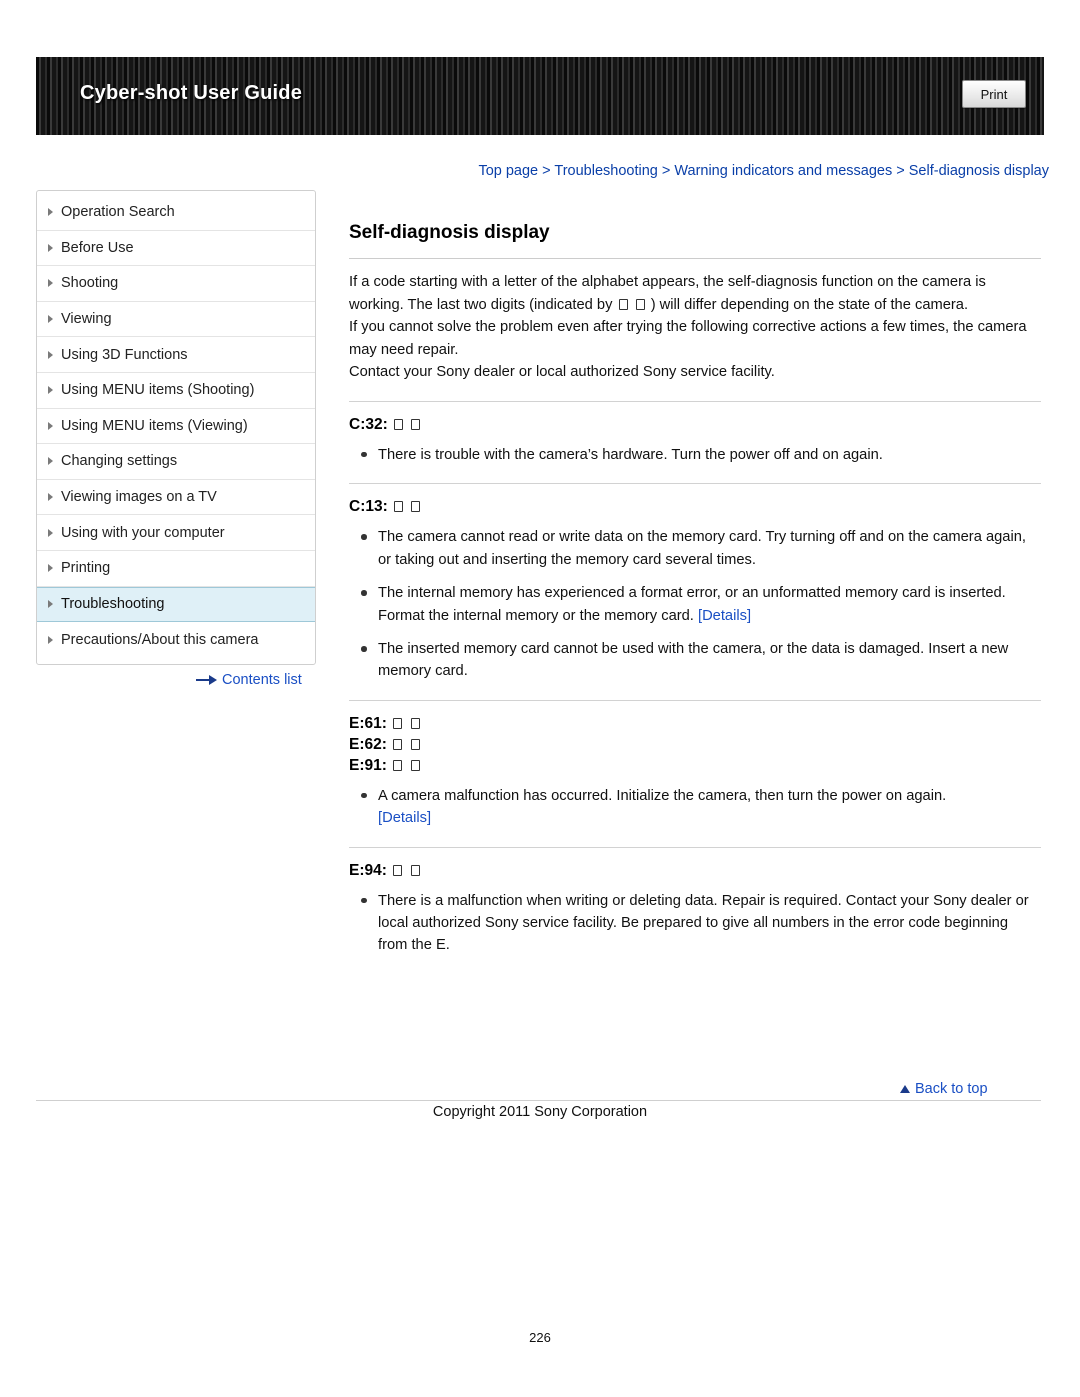  I want to click on sidebar-item-using-with-your-computer: Using with your computer, so click(176, 533).